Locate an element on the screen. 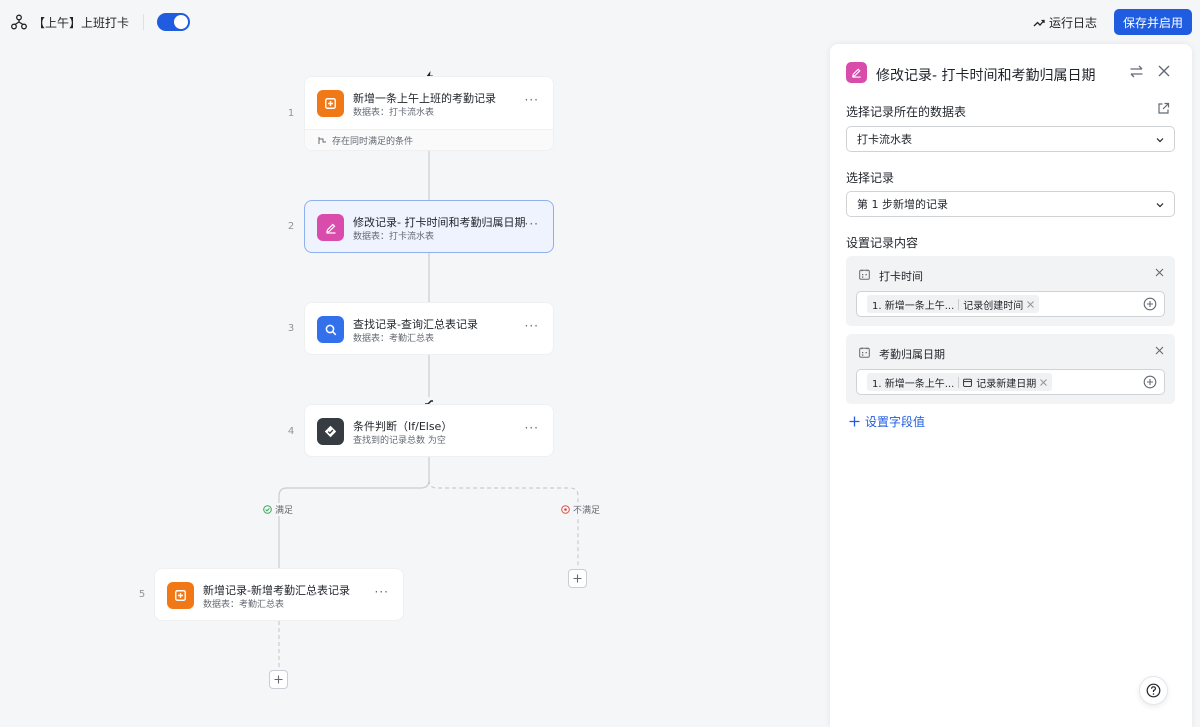  branch-yes-label: 满足 is located at coordinates (278, 509).